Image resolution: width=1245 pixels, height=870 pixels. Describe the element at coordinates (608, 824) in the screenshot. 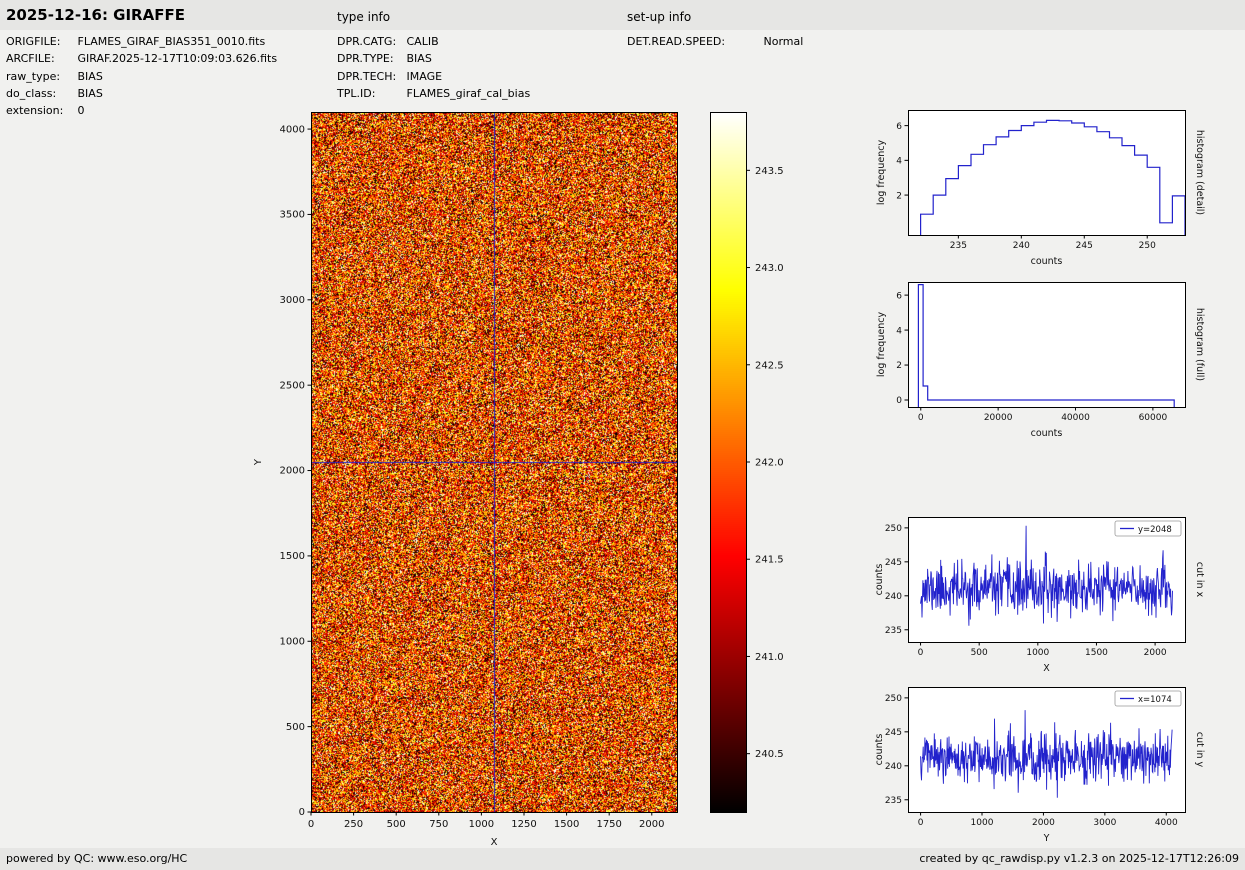

I see `x-tick-label: 1750` at that location.